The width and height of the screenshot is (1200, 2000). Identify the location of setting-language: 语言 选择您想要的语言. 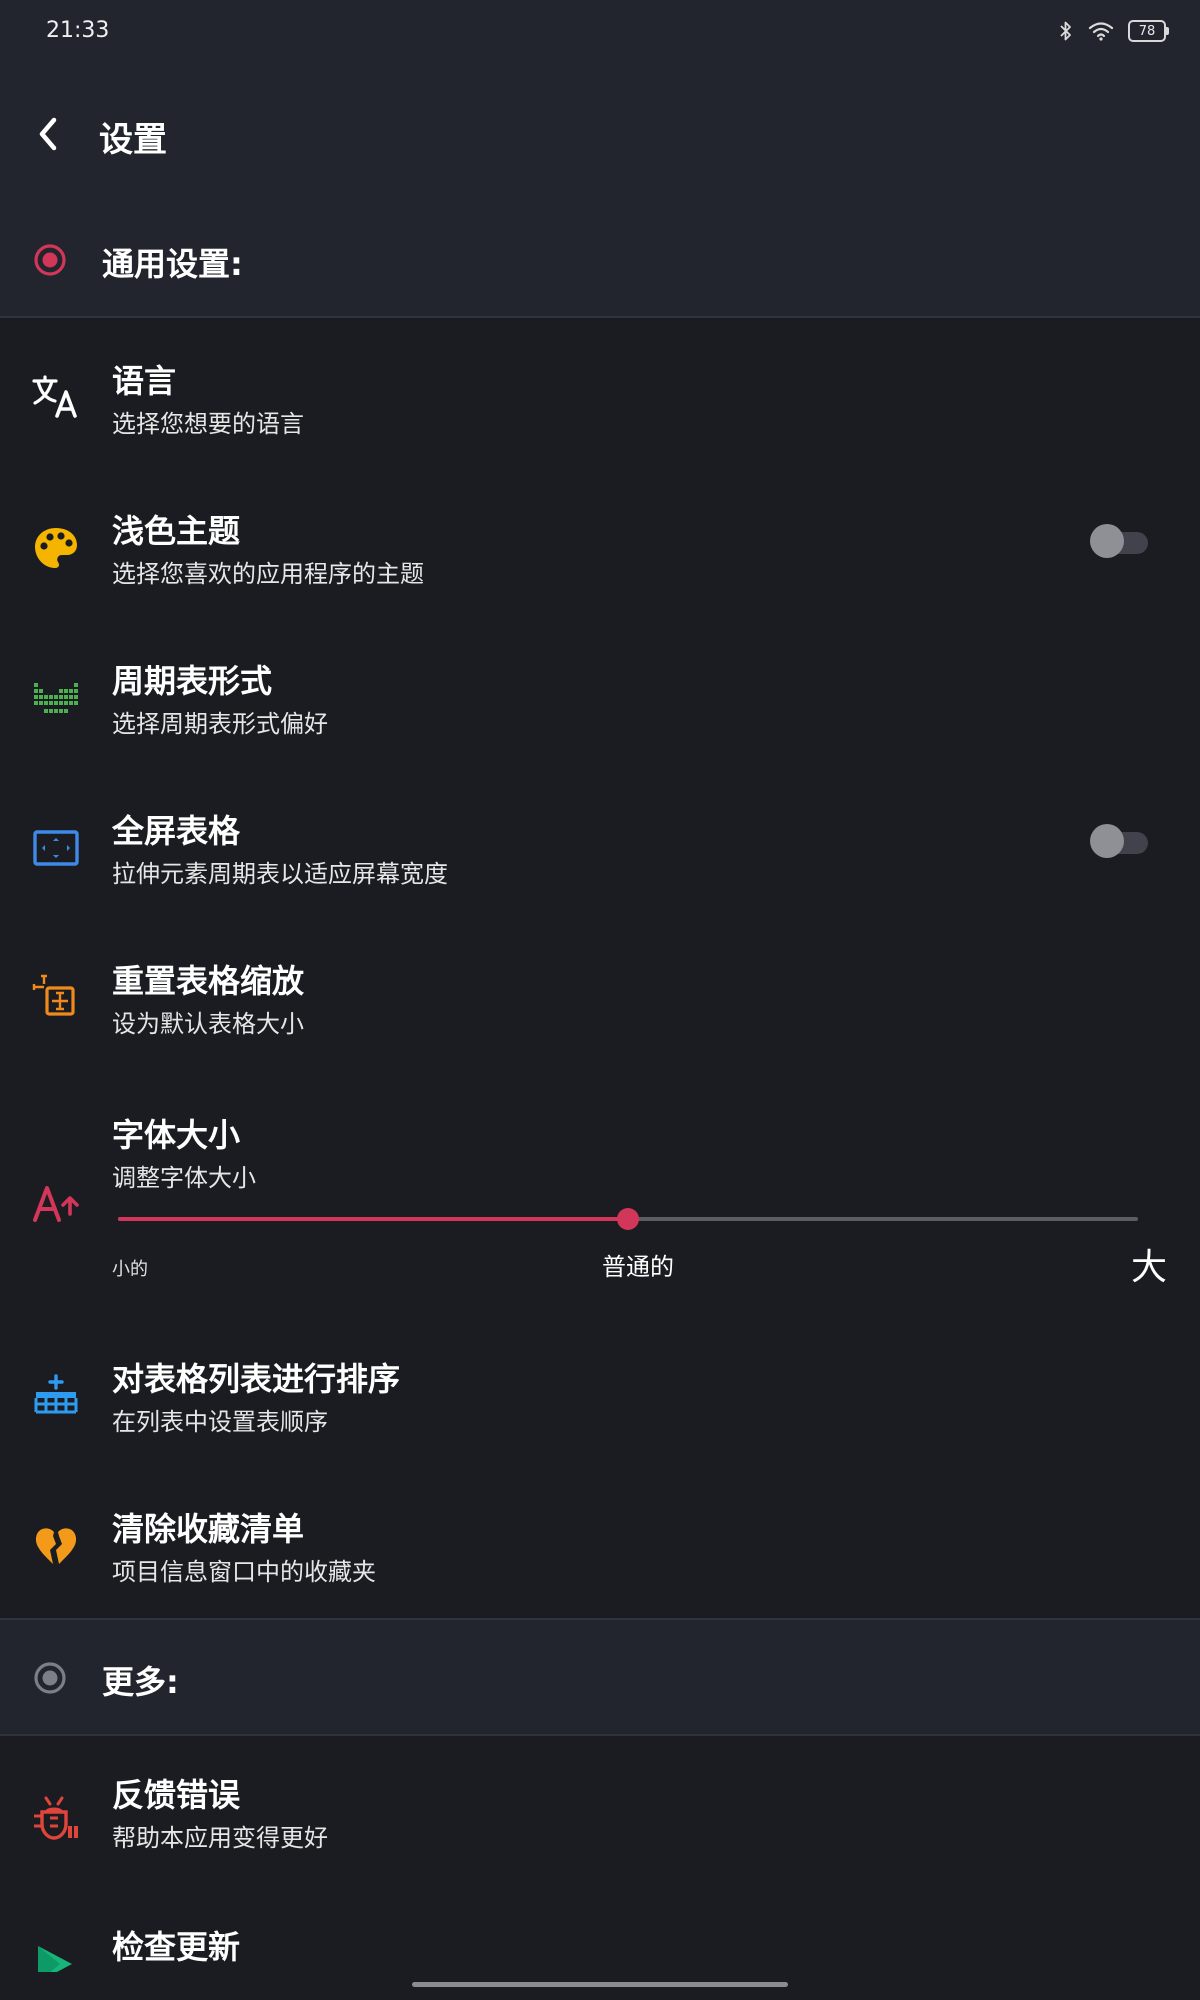
(600, 393).